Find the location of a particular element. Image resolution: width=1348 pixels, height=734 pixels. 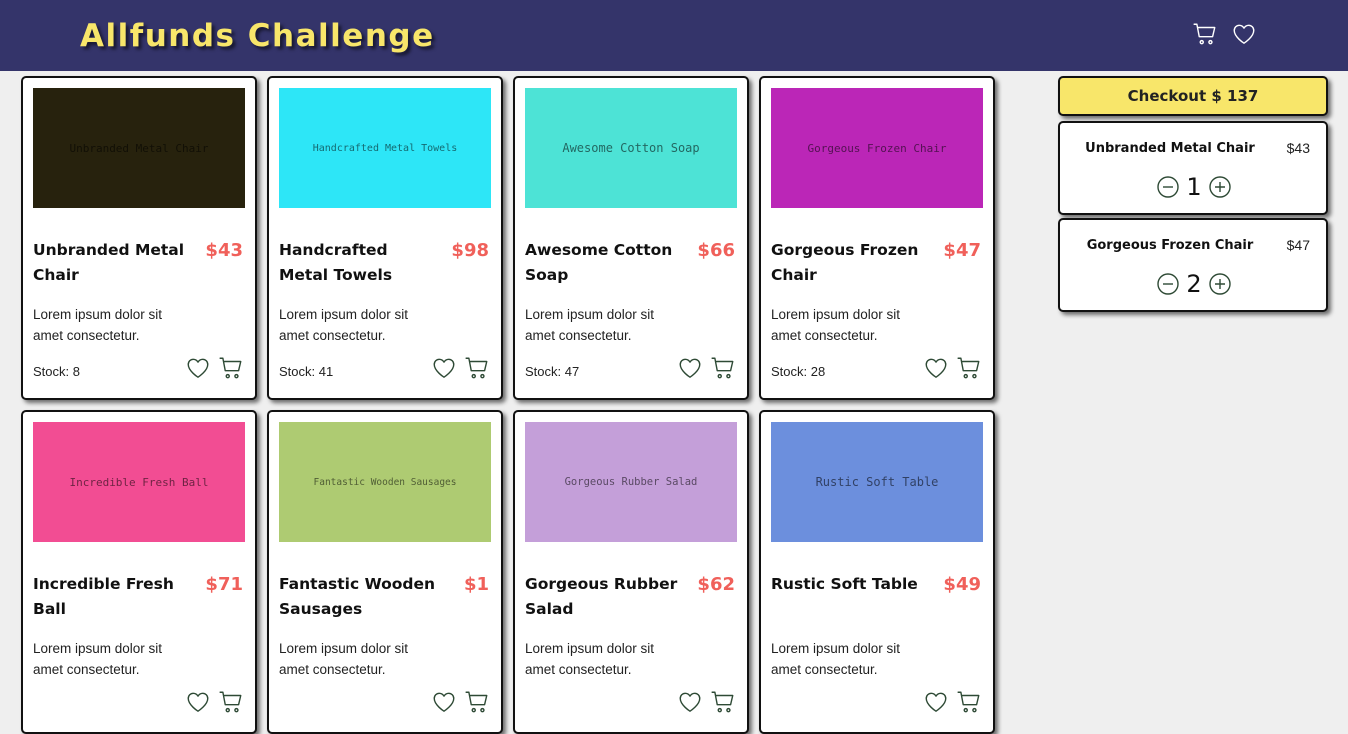

product-image-label: Fantastic Wooden Sausages is located at coordinates (385, 482).